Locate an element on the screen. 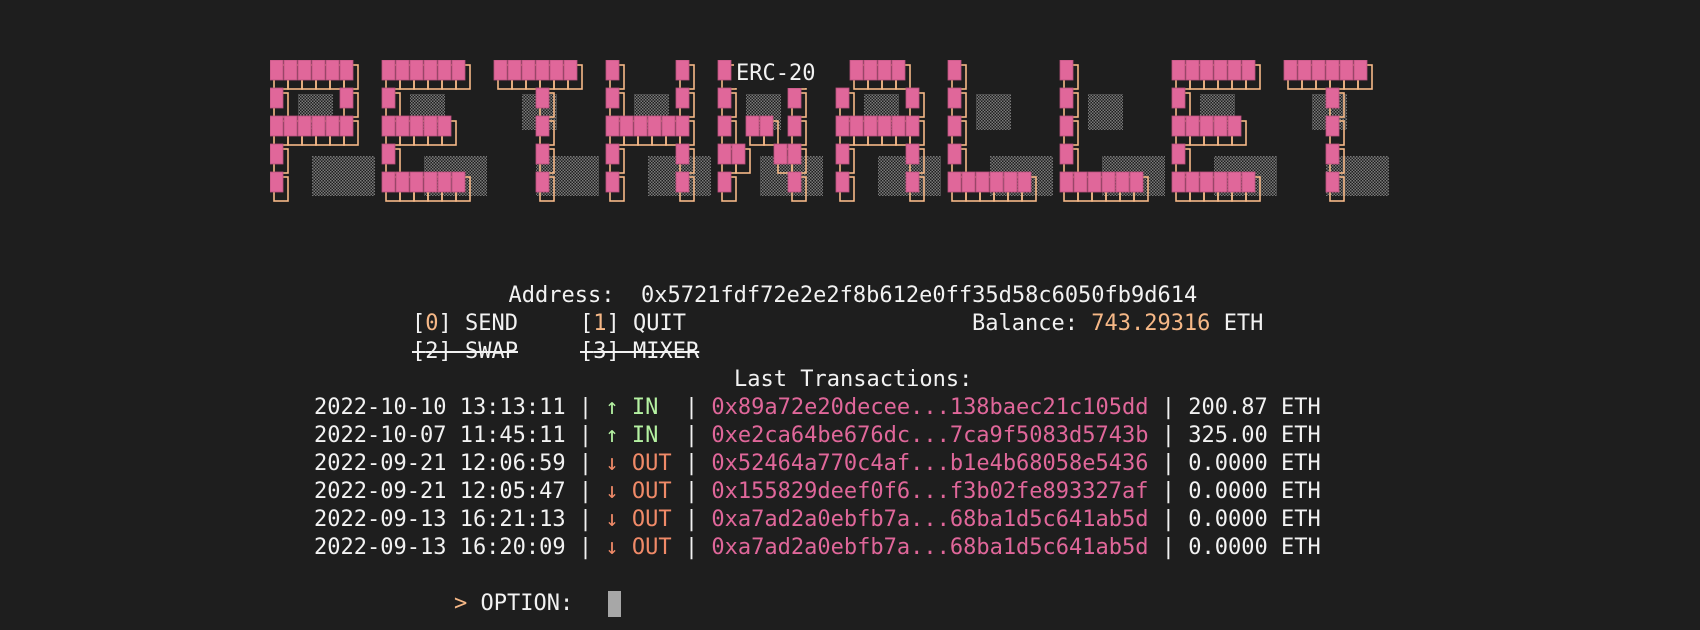 The height and width of the screenshot is (630, 1700). menu-mixer: [3] MIXER is located at coordinates (639, 352).